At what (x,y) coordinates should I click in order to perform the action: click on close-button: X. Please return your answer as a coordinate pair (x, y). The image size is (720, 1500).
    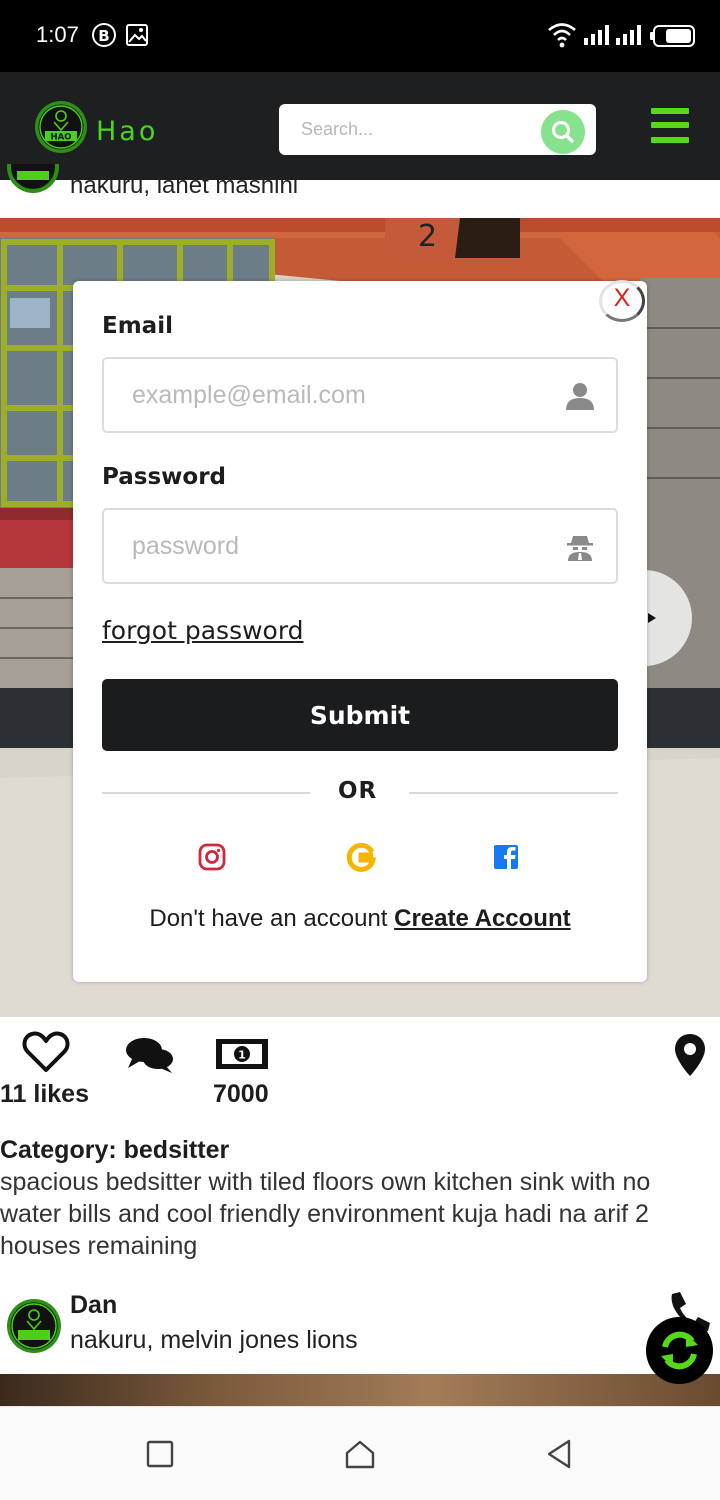
    Looking at the image, I should click on (622, 301).